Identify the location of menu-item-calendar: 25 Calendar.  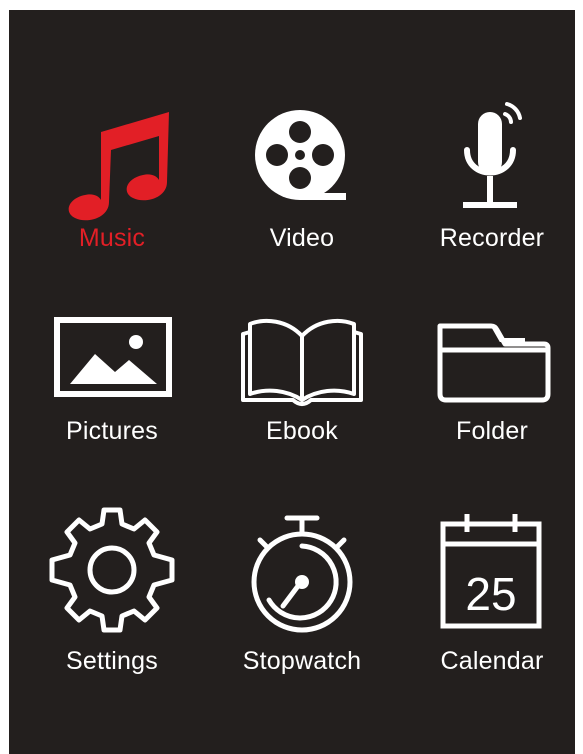
(490, 610).